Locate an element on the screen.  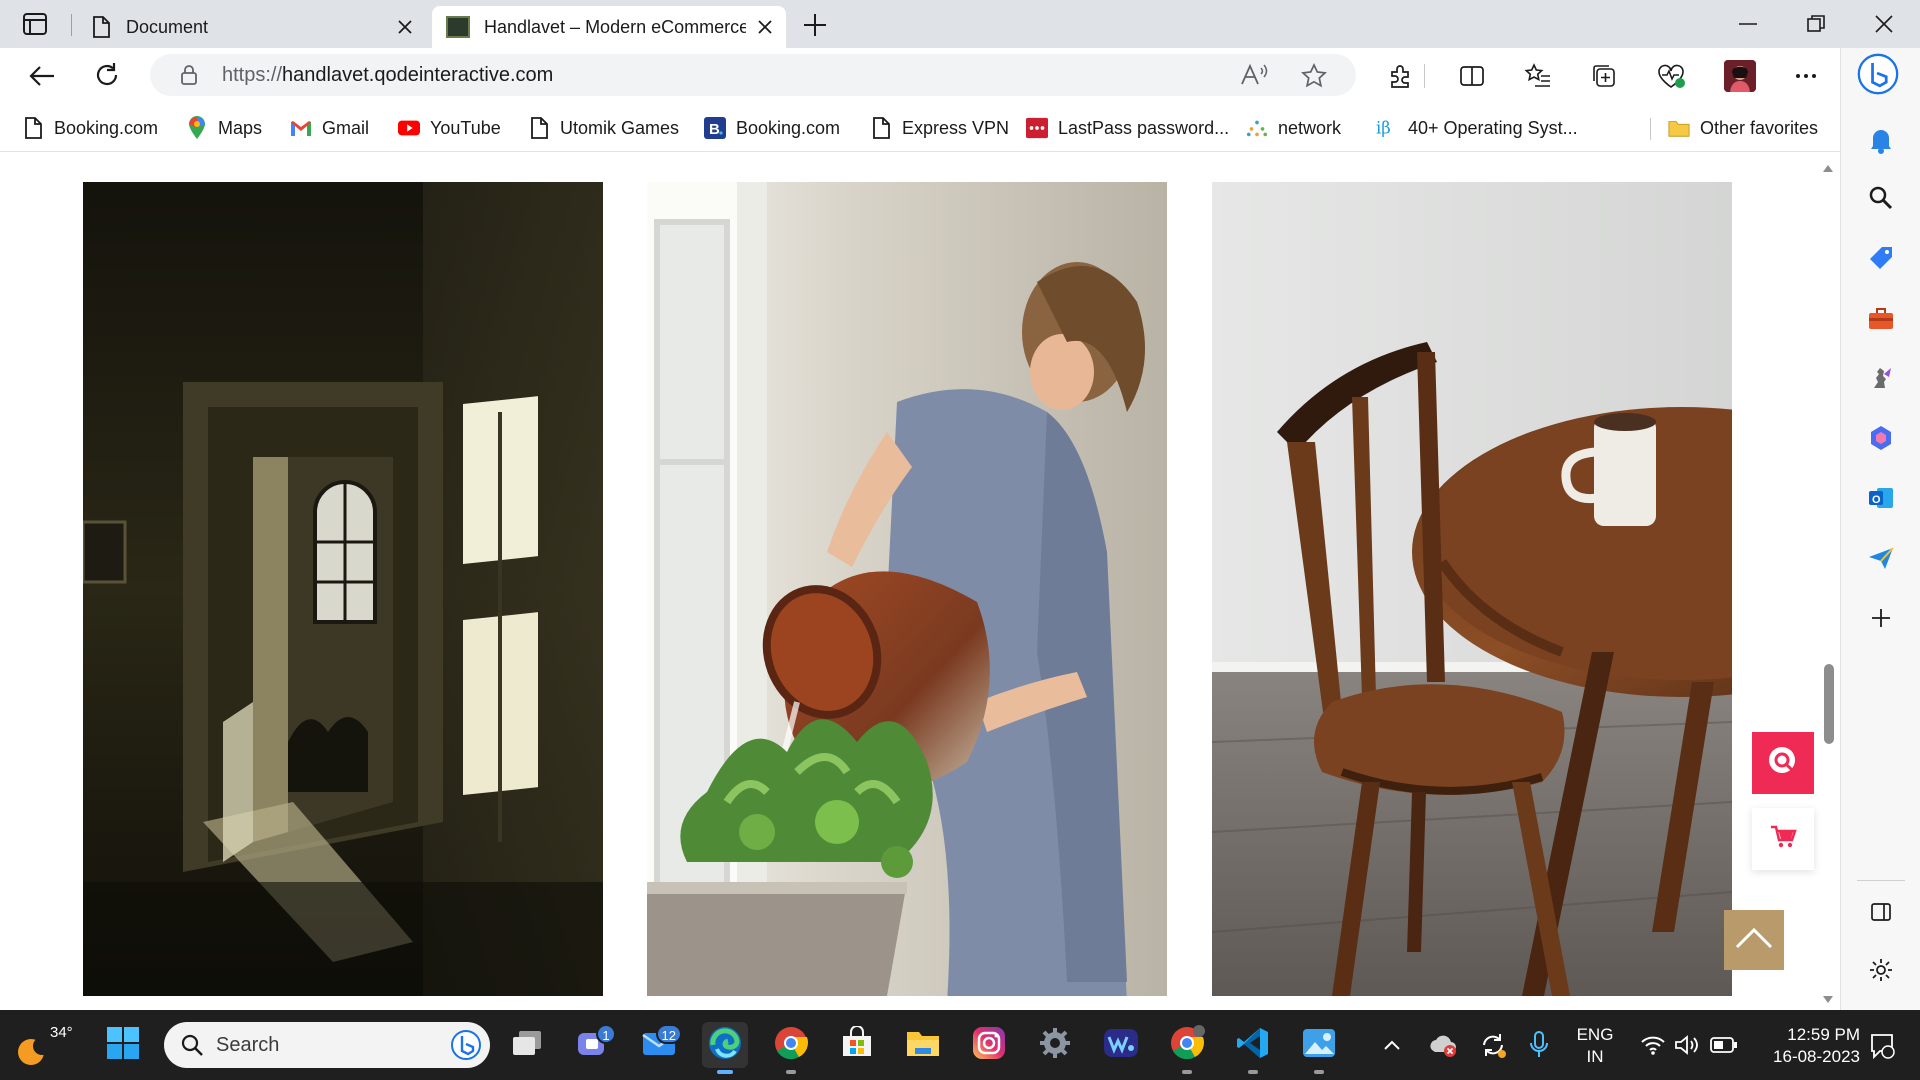
chrome-app-button is located at coordinates (791, 1048).